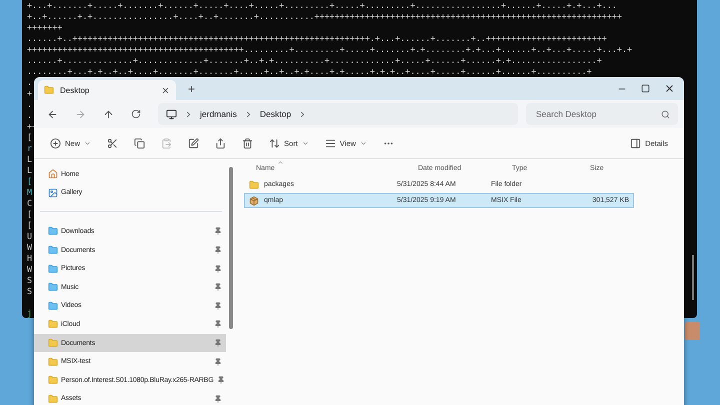 This screenshot has height=405, width=720. What do you see at coordinates (44, 27) in the screenshot?
I see `terminal-line: +++++++` at bounding box center [44, 27].